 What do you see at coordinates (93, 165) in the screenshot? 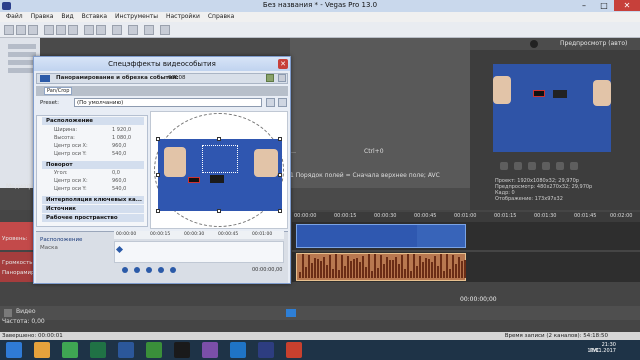
I see `section-rotation: Поворот` at bounding box center [93, 165].